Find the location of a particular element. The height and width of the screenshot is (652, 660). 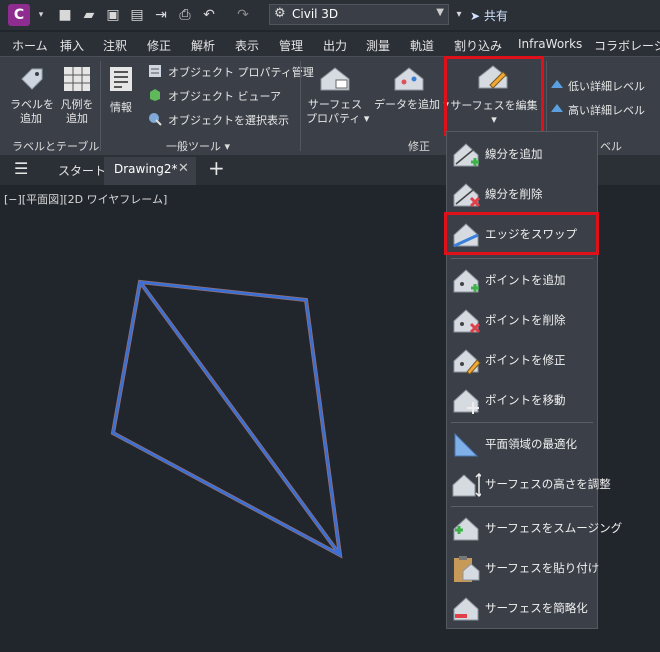

info-icon is located at coordinates (121, 80).